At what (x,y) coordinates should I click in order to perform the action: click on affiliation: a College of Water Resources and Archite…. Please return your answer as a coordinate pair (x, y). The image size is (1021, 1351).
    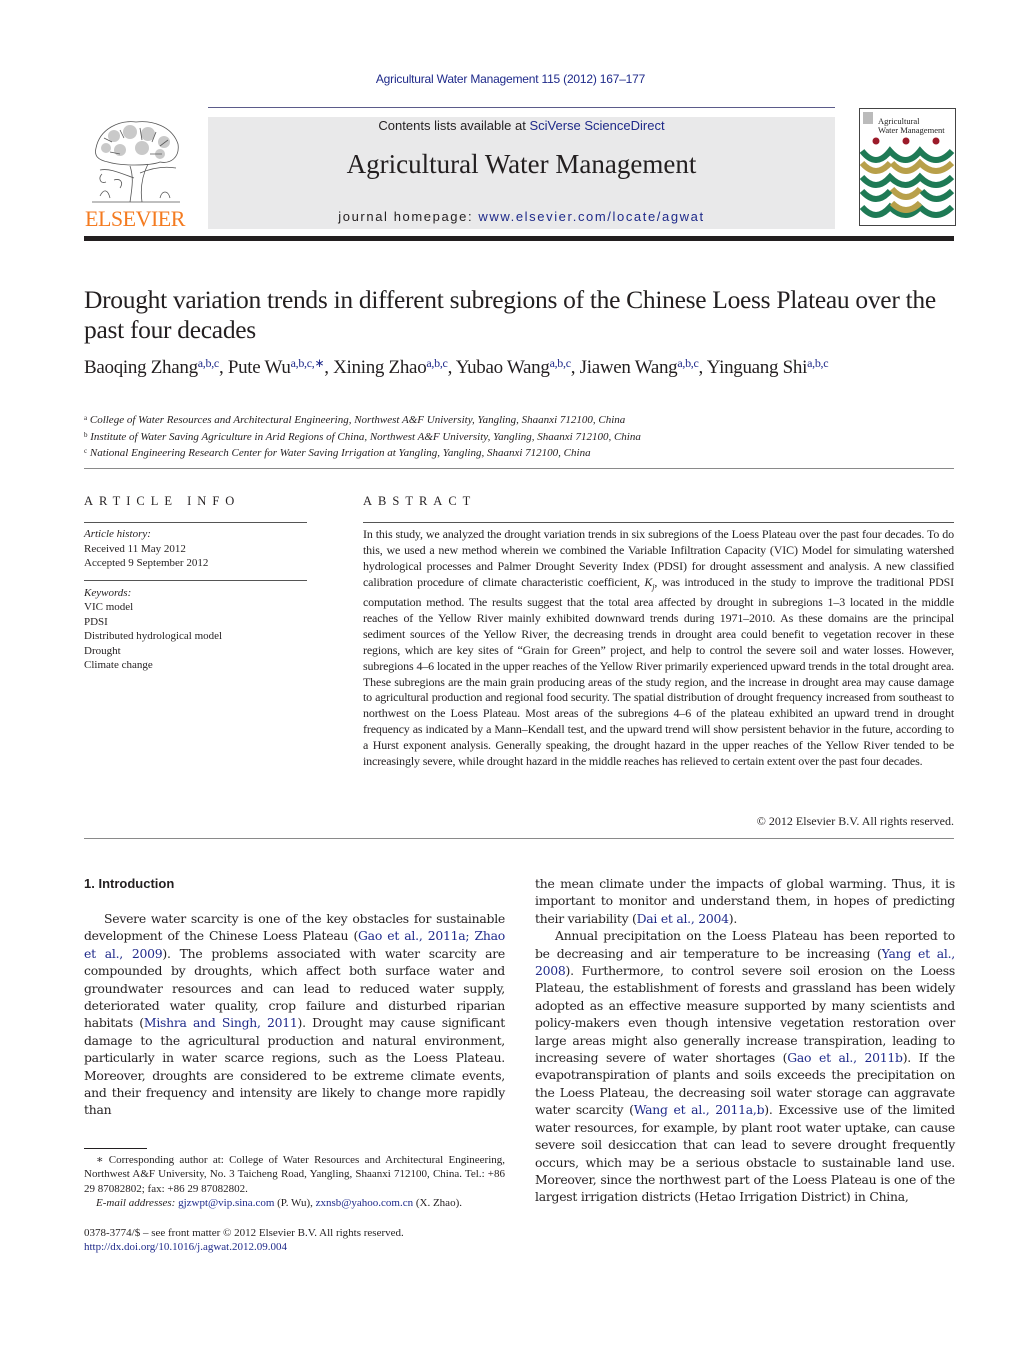
    Looking at the image, I should click on (524, 419).